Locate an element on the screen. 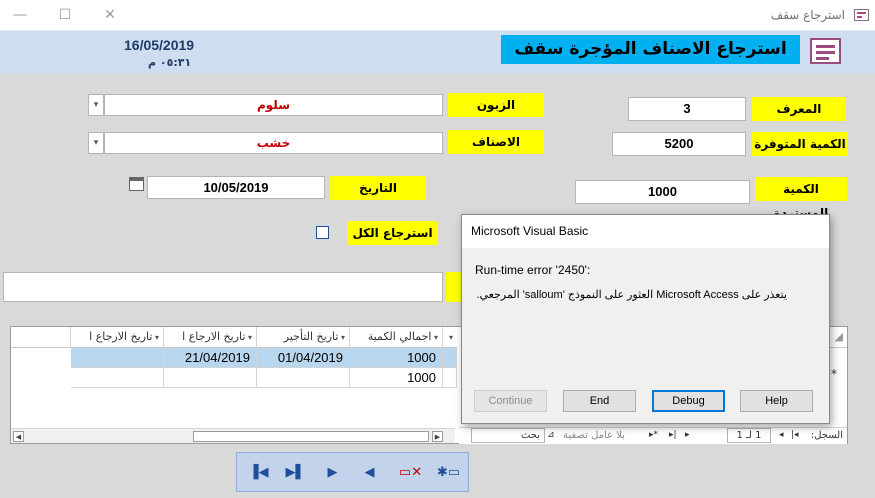 The image size is (875, 498). end-button: End is located at coordinates (599, 401).